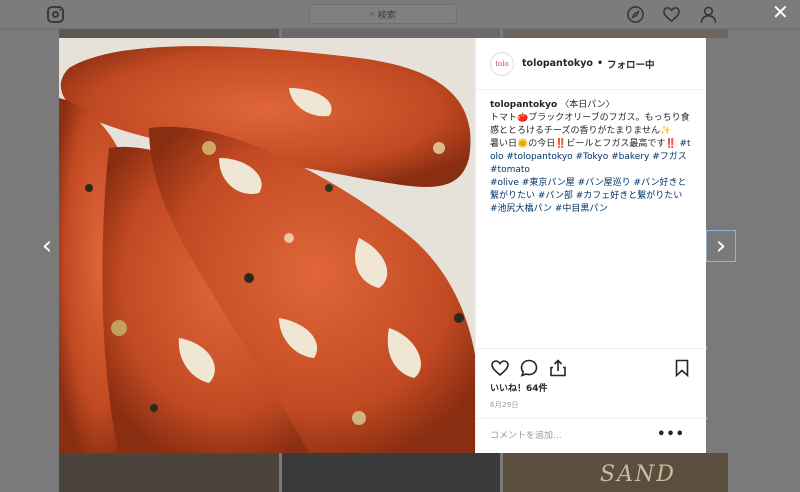 This screenshot has height=492, width=800. Describe the element at coordinates (558, 368) in the screenshot. I see `share-icon` at that location.